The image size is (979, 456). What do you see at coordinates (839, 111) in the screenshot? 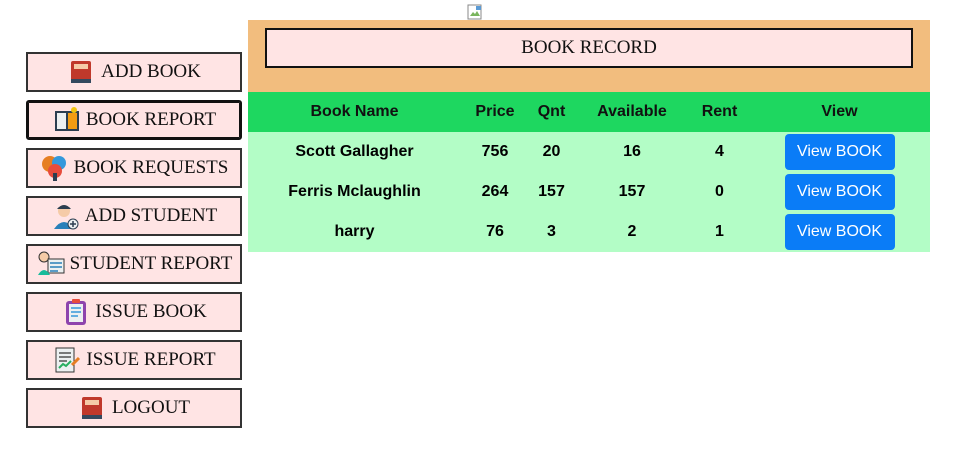
I see `column-header: View` at bounding box center [839, 111].